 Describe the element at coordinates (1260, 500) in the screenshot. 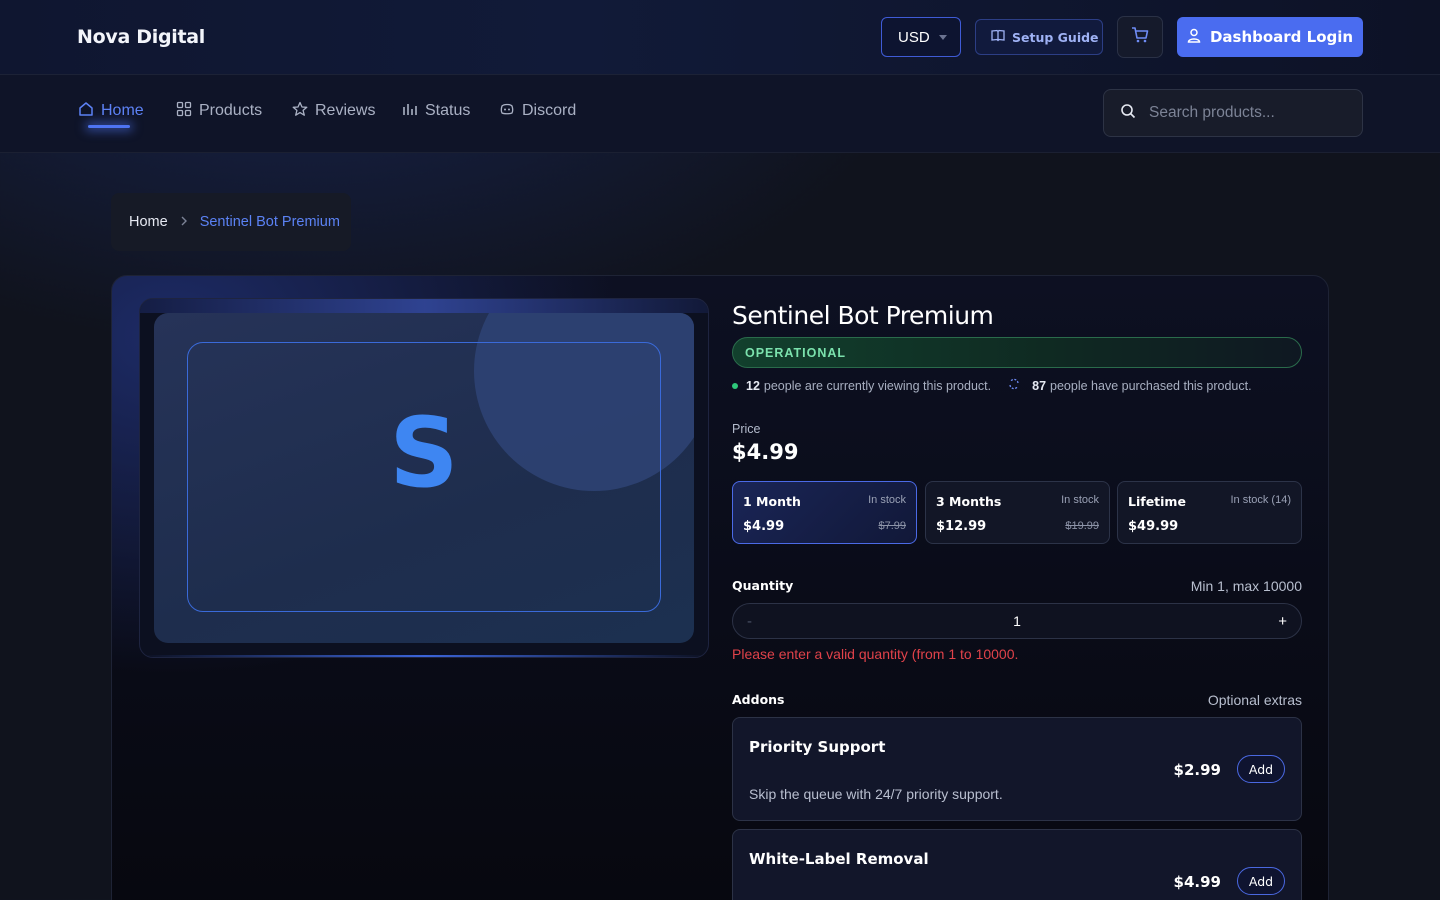

I see `plan-stock: In stock (14)` at that location.